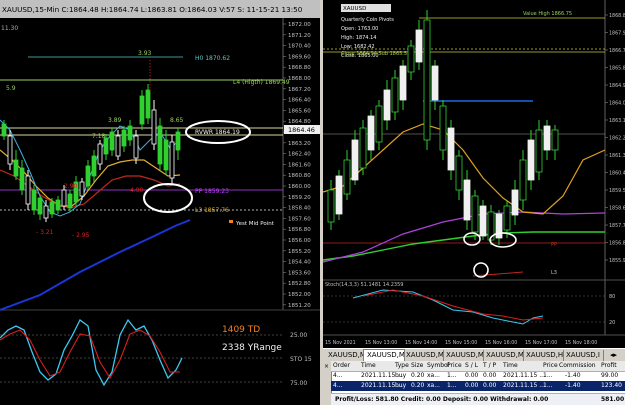 The height and width of the screenshot is (405, 625). I want to click on right-price-tick: 1866.70, so click(617, 51).